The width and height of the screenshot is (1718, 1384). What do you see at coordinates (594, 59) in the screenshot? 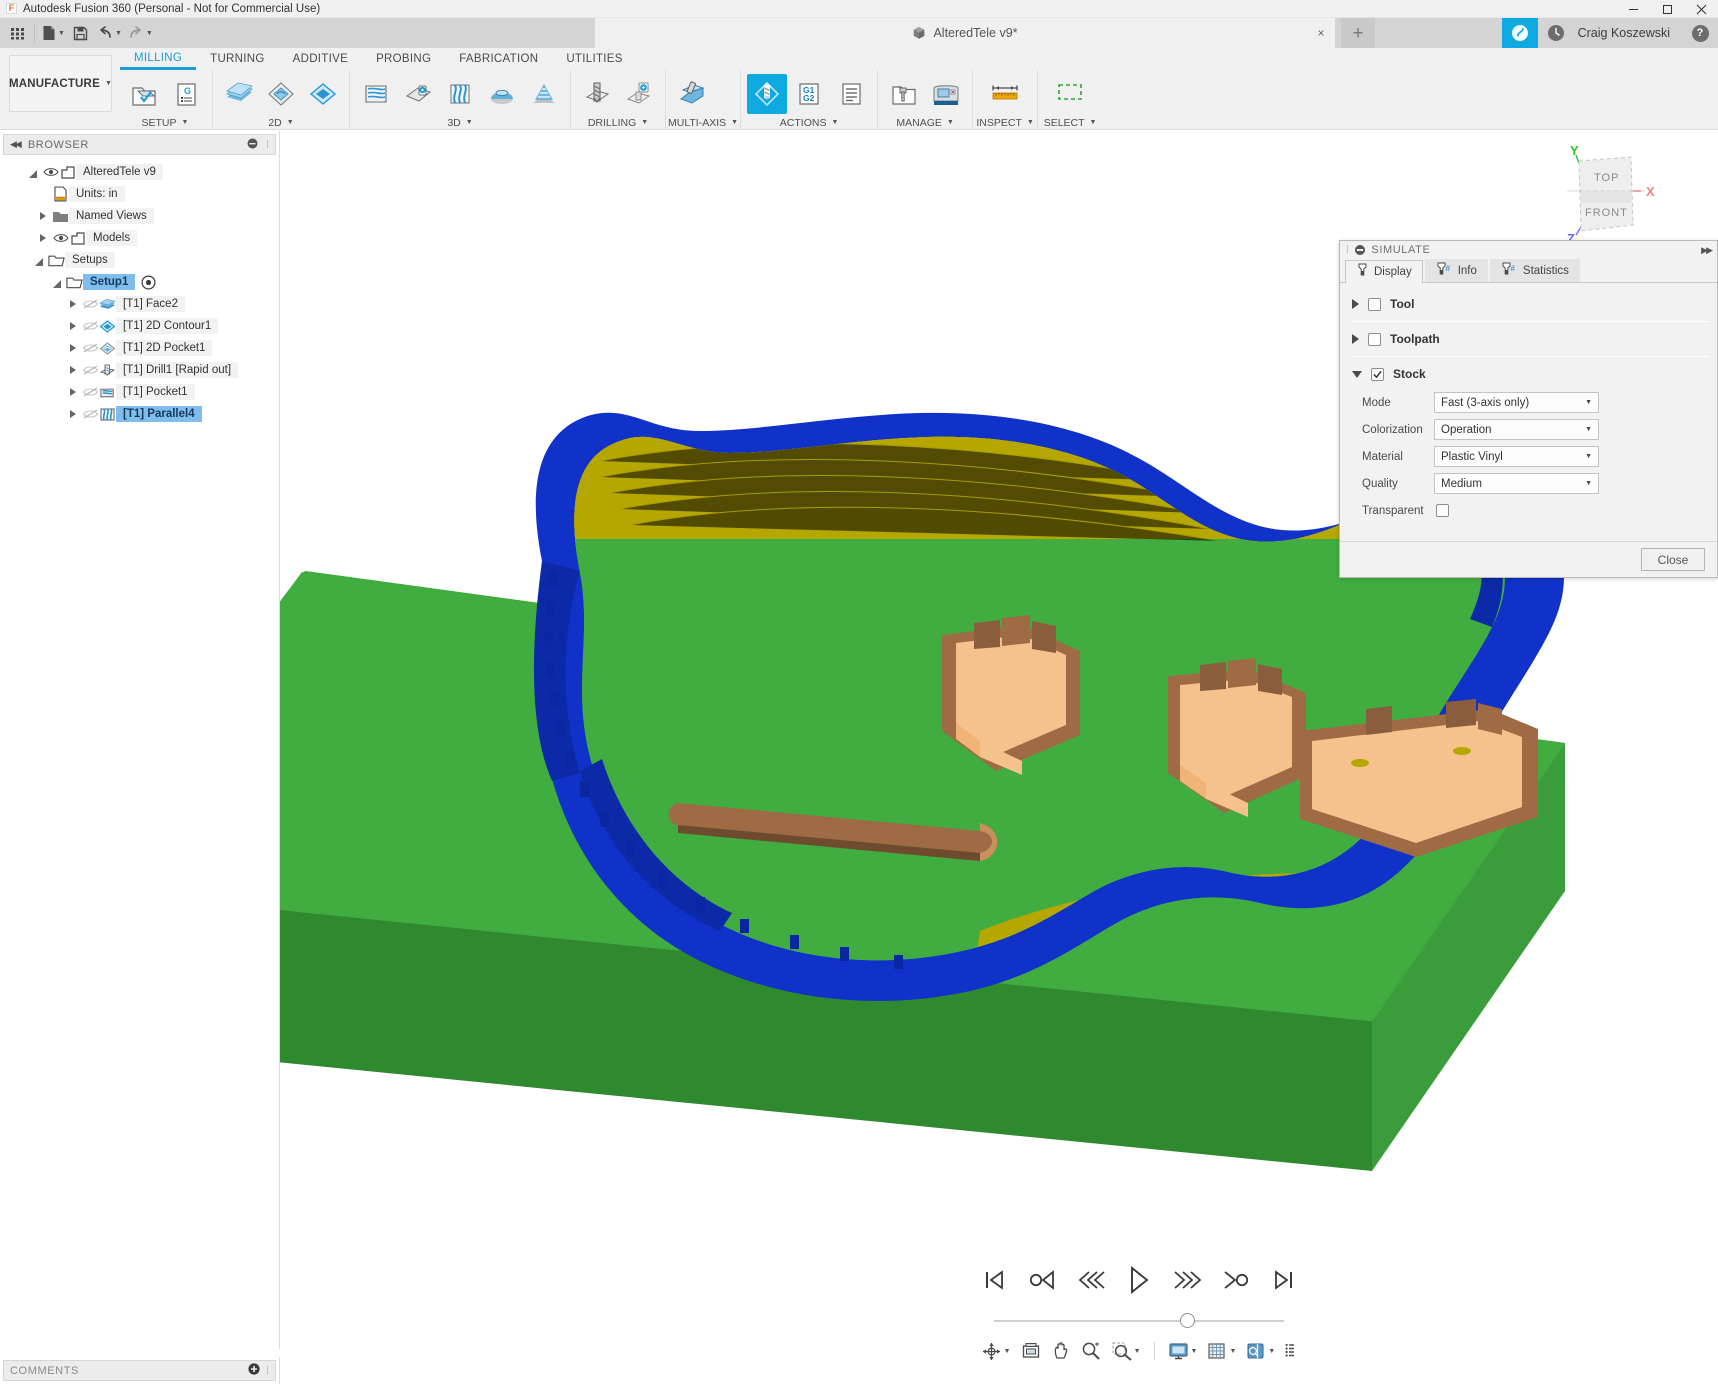
I see `tab-utilities: UTILITIES` at bounding box center [594, 59].